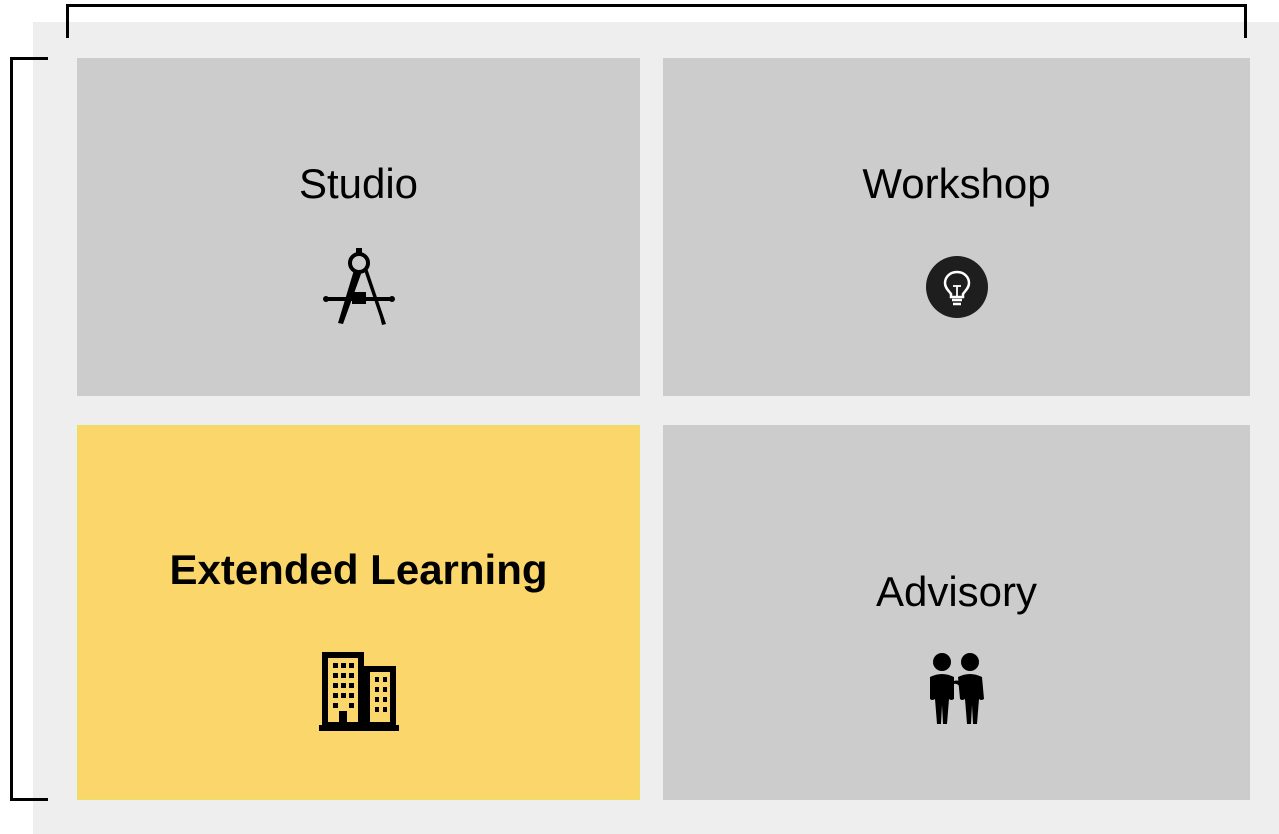 The image size is (1279, 834). I want to click on left-bracket, so click(29, 429).